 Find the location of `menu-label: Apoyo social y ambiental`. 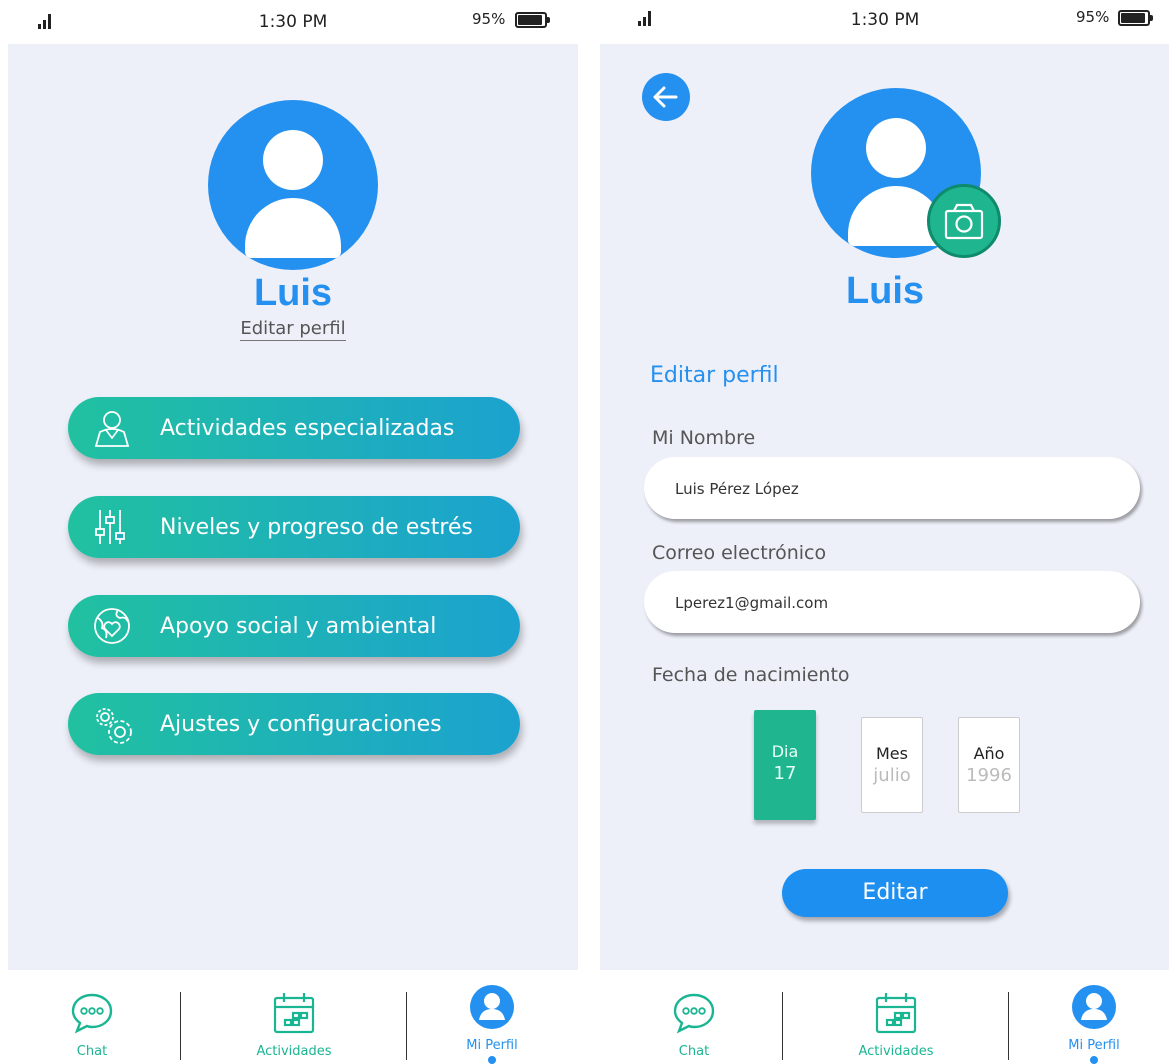

menu-label: Apoyo social y ambiental is located at coordinates (298, 626).